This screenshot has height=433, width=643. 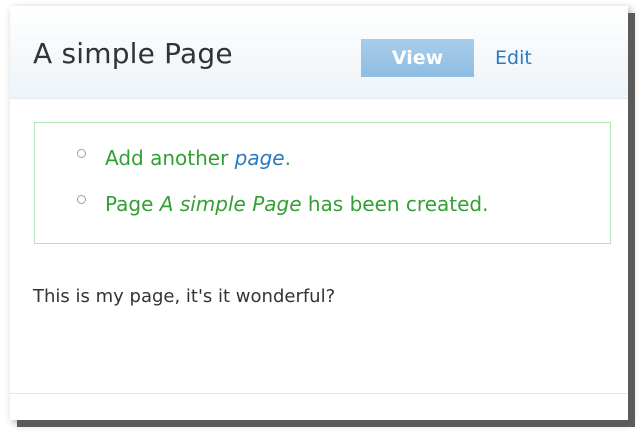 I want to click on primary-tabs: View Edit, so click(x=446, y=58).